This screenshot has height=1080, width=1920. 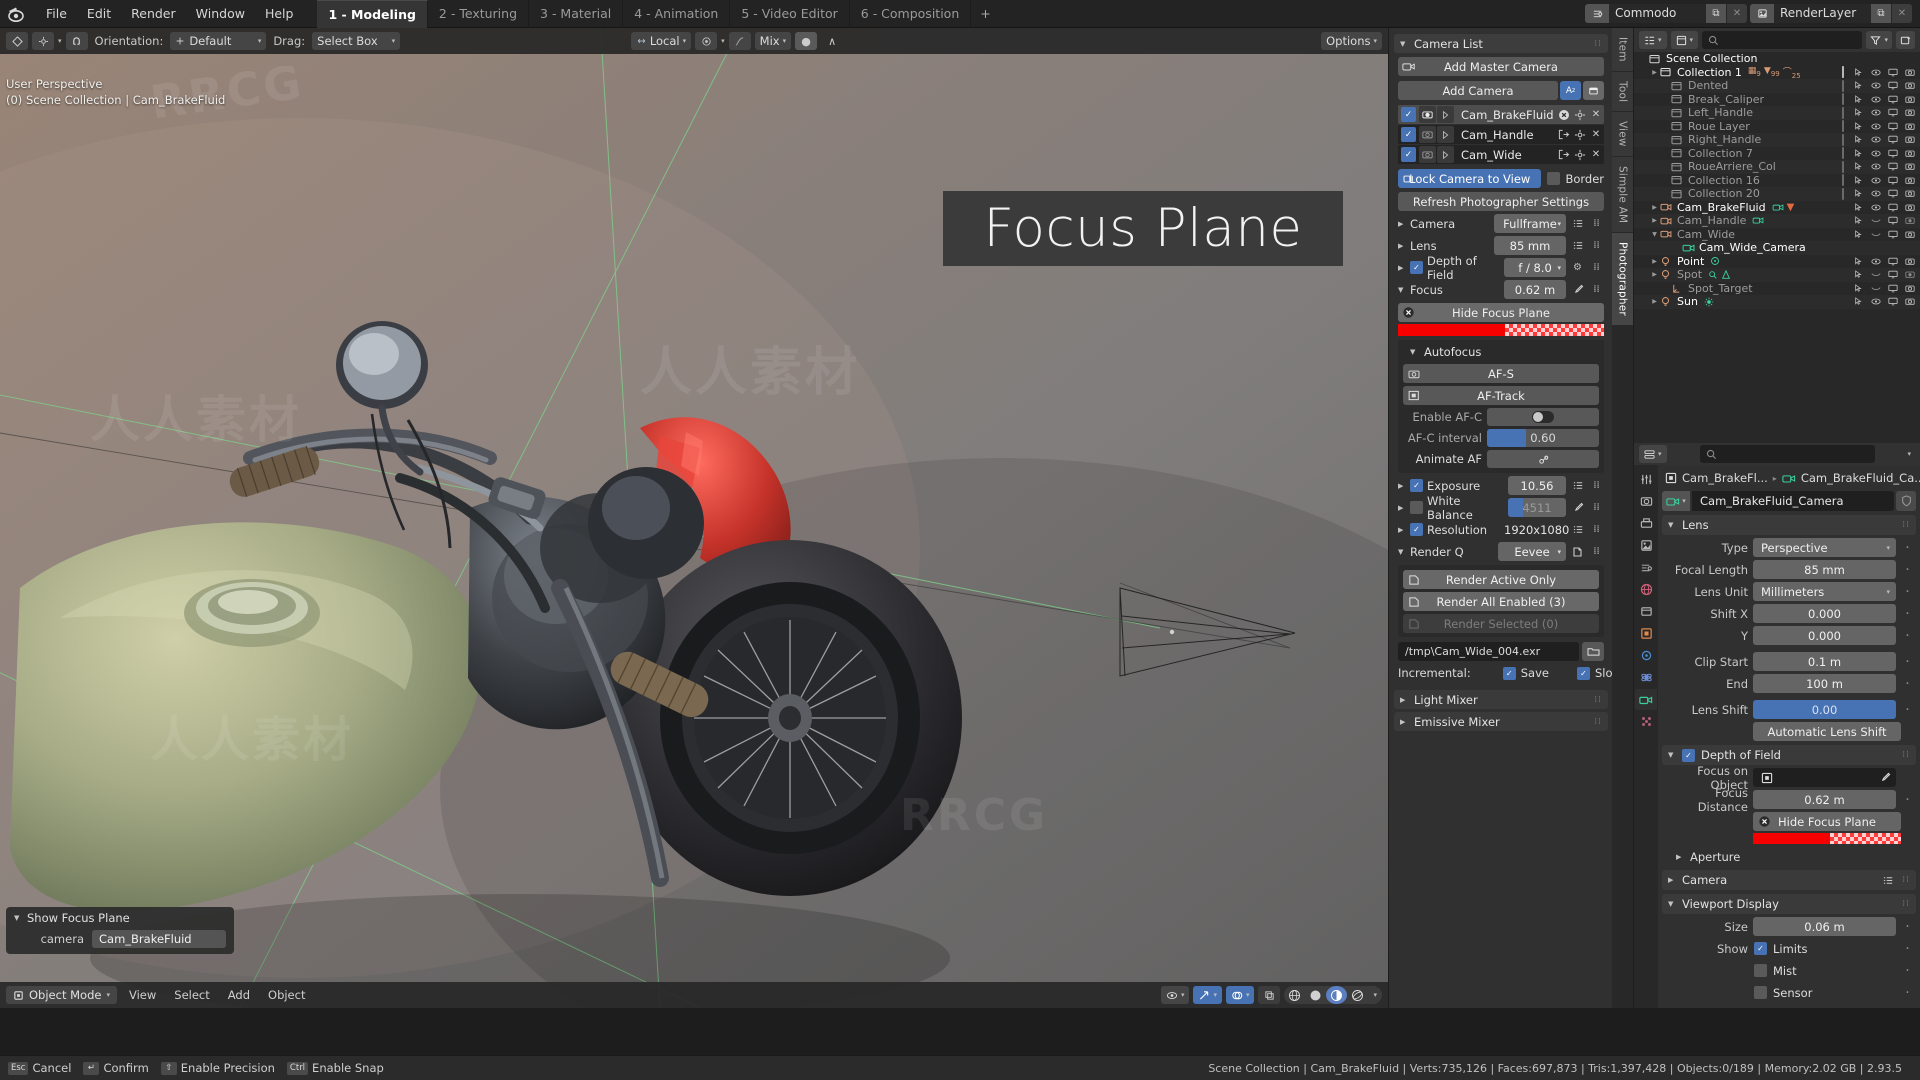 I want to click on properties-tab-physics, so click(x=1646, y=677).